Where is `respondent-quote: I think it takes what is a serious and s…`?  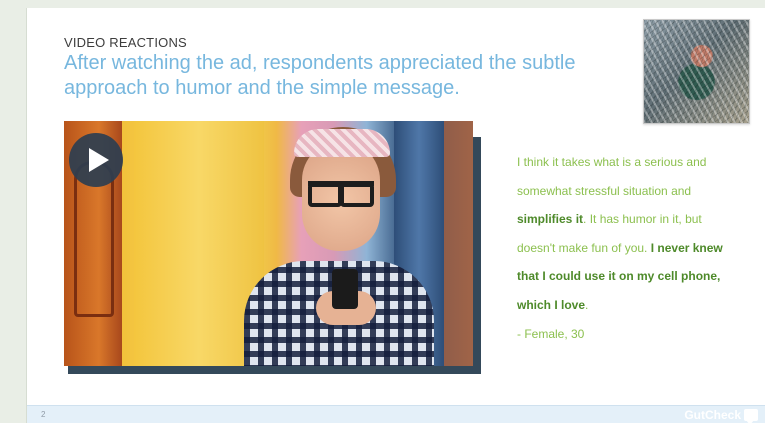 respondent-quote: I think it takes what is a serious and s… is located at coordinates (624, 248).